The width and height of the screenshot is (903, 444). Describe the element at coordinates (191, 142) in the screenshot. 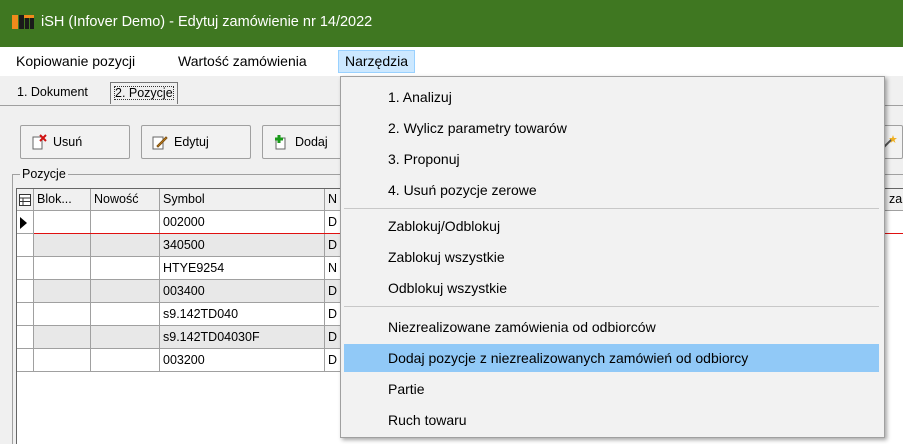

I see `edit-button-label: Edytuj` at that location.